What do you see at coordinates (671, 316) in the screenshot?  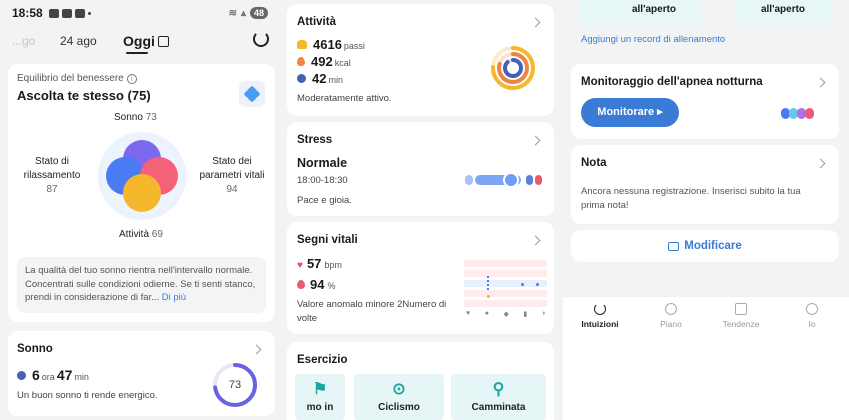 I see `tab-plan: Piano` at bounding box center [671, 316].